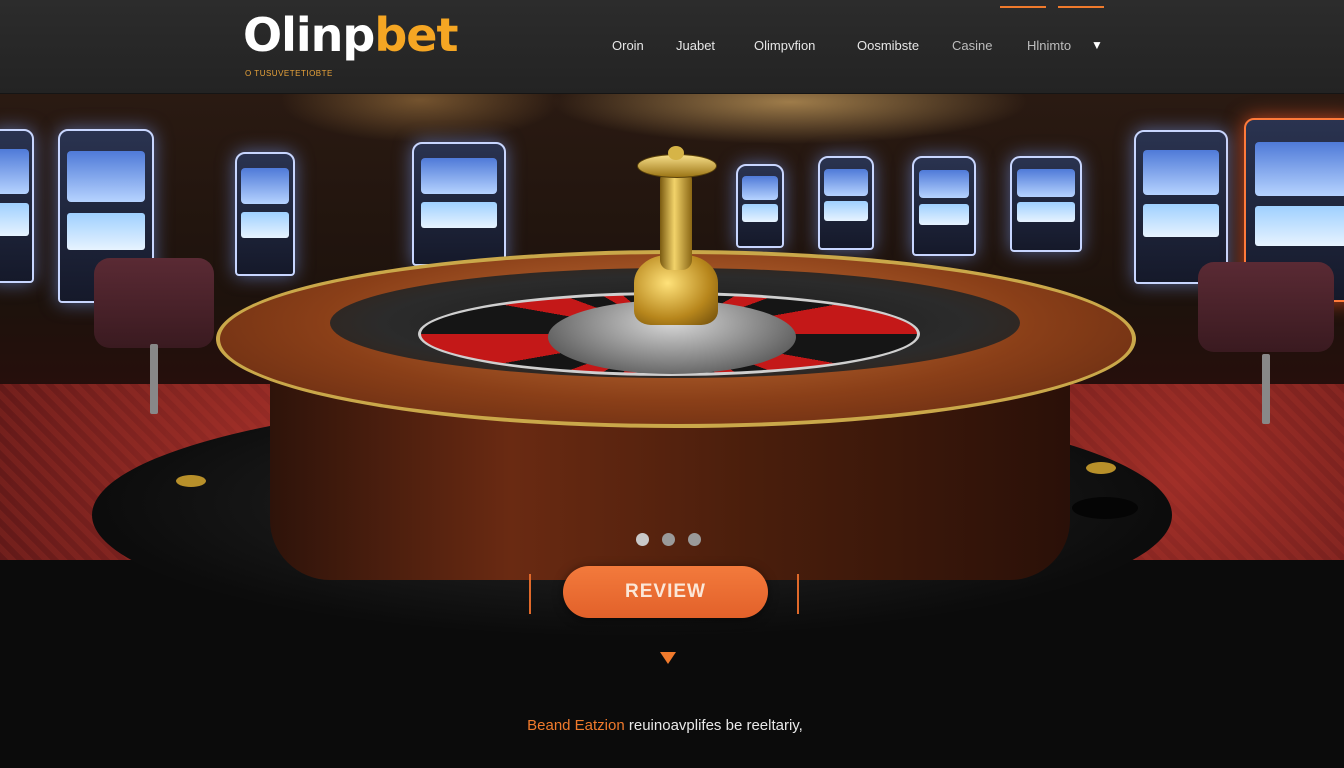  I want to click on nav-item-casine: Casine, so click(972, 45).